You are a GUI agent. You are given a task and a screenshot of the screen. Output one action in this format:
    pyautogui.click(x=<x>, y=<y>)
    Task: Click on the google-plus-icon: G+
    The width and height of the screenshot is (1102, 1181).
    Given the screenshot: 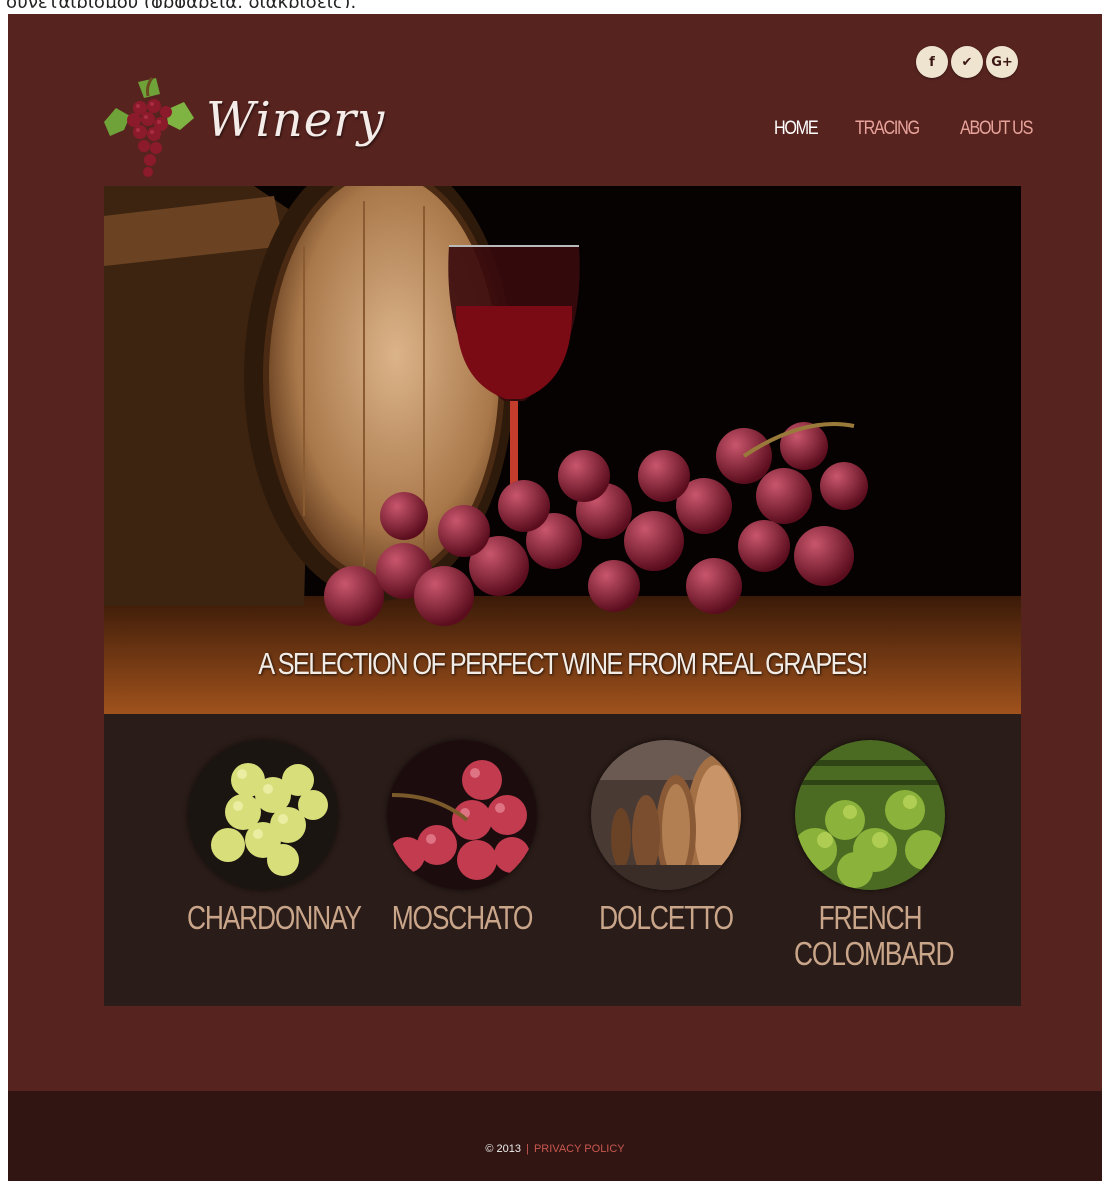 What is the action you would take?
    pyautogui.click(x=1002, y=62)
    